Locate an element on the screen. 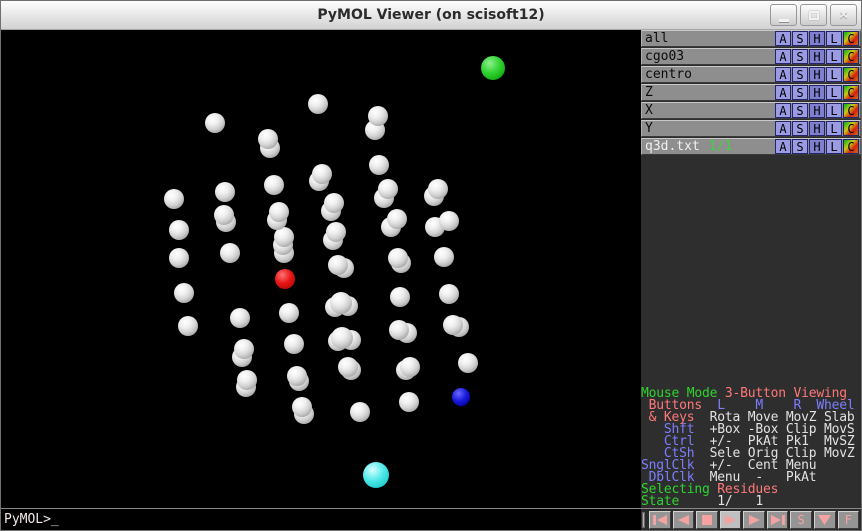 This screenshot has width=862, height=531. cyan-atom-sphere is located at coordinates (376, 475).